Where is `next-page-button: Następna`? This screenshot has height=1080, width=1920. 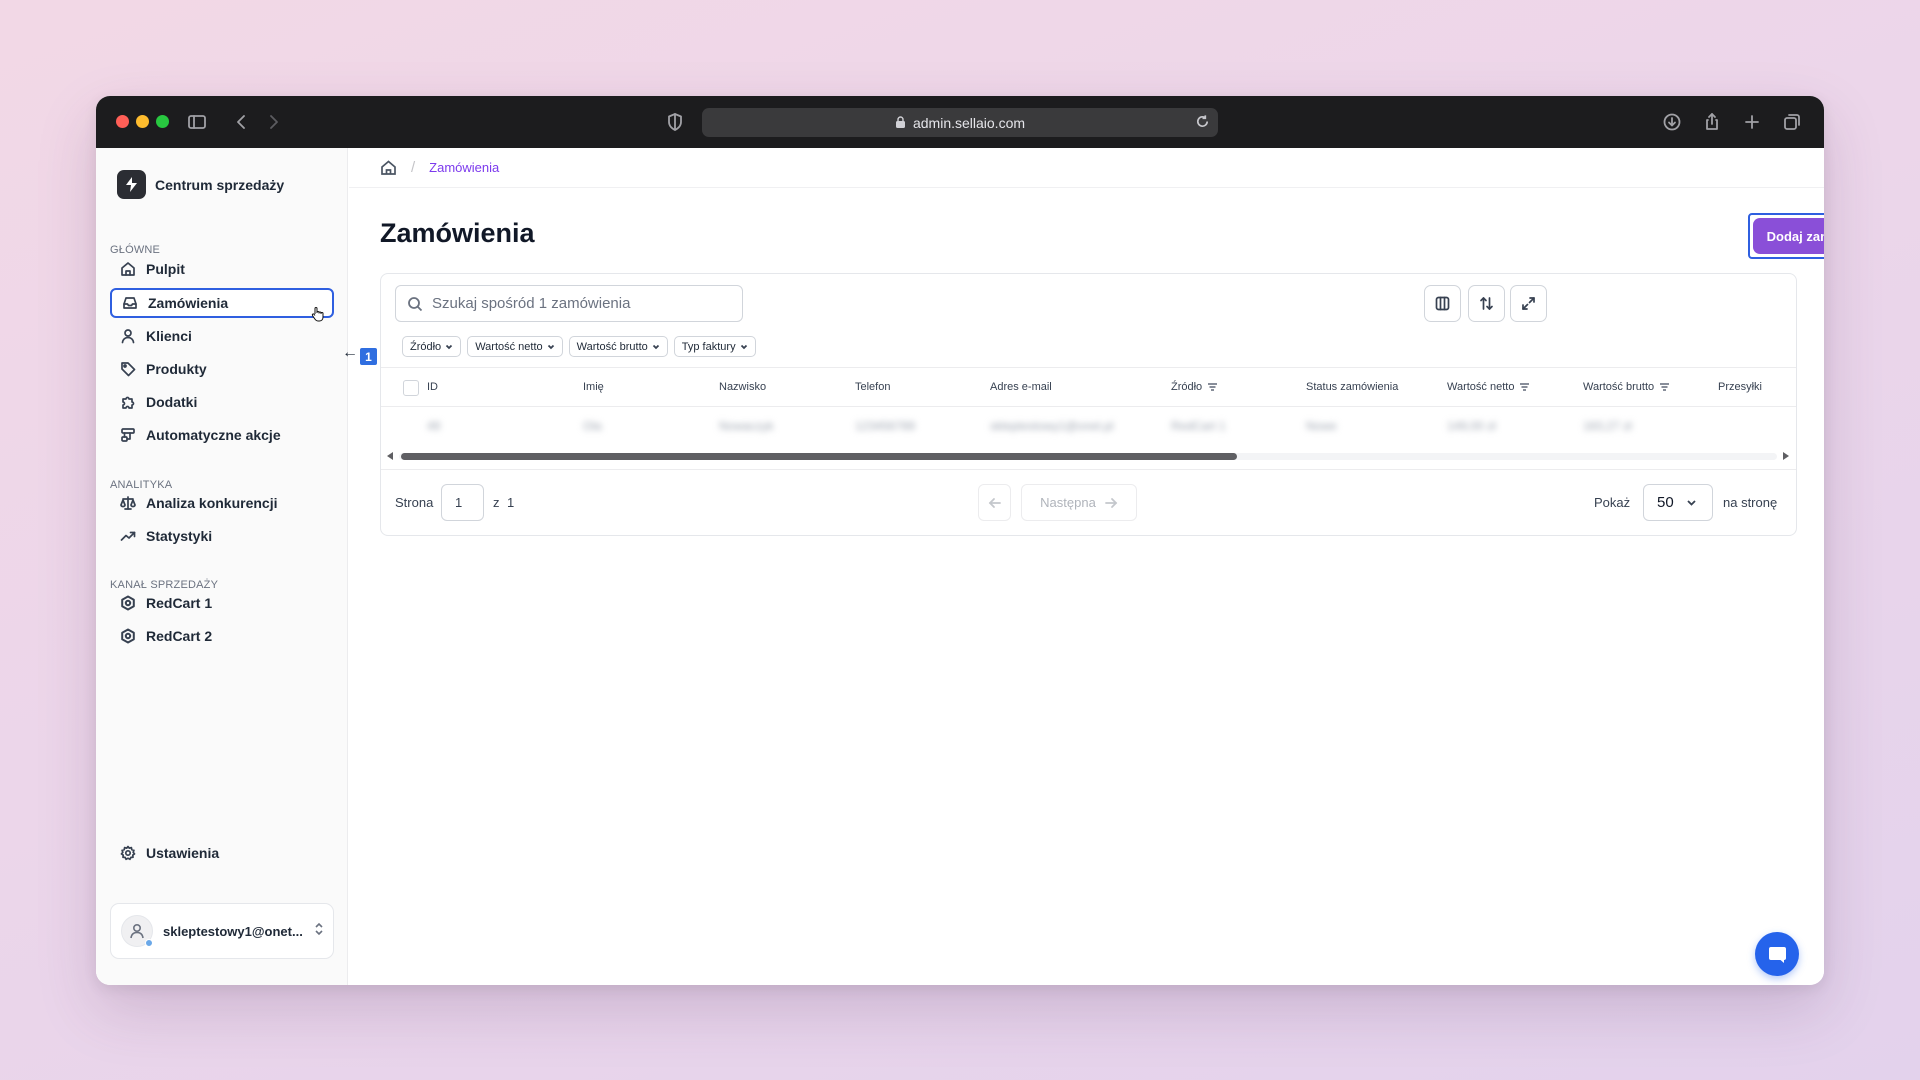
next-page-button: Następna is located at coordinates (1079, 502).